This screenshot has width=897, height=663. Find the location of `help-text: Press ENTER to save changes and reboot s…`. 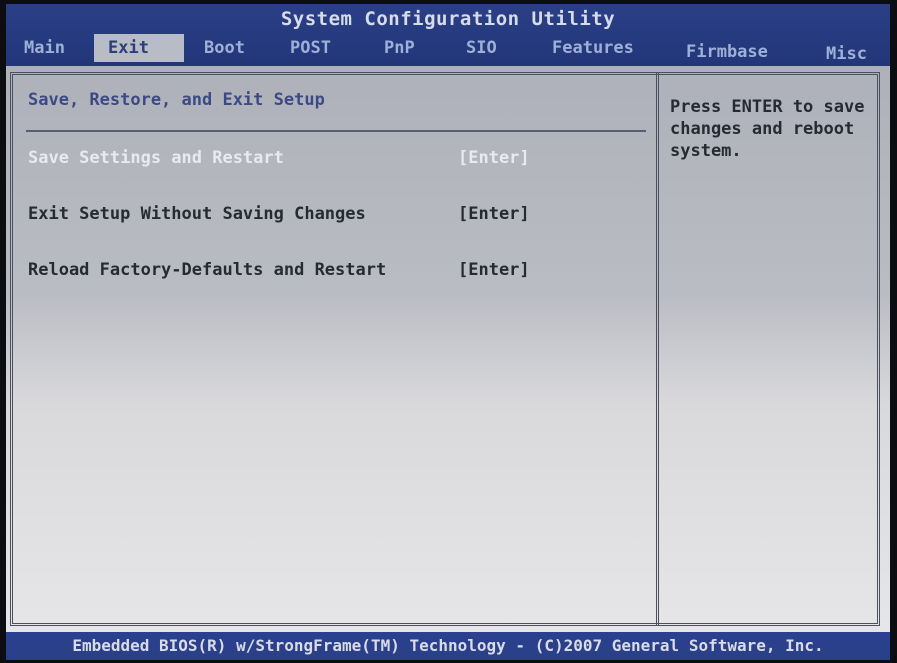

help-text: Press ENTER to save changes and reboot s… is located at coordinates (767, 129).